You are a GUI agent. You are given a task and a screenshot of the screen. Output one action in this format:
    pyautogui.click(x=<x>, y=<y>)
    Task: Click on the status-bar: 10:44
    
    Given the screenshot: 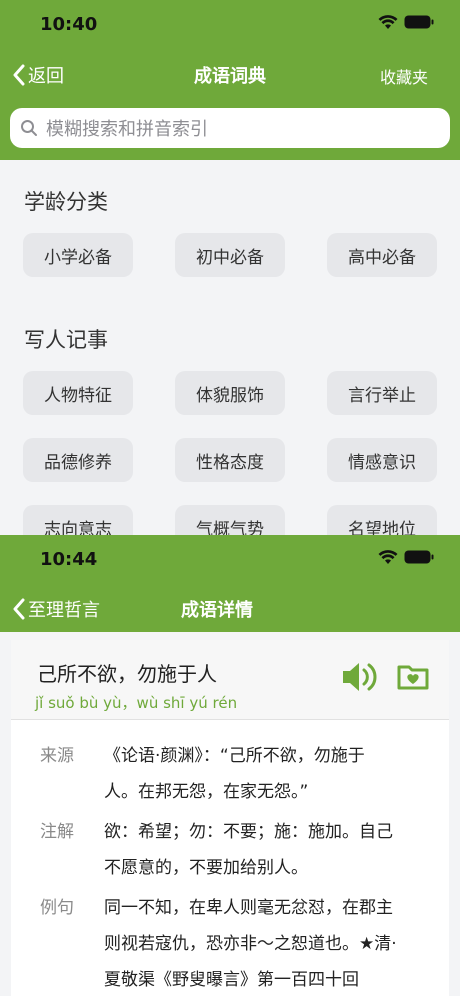 What is the action you would take?
    pyautogui.click(x=230, y=559)
    